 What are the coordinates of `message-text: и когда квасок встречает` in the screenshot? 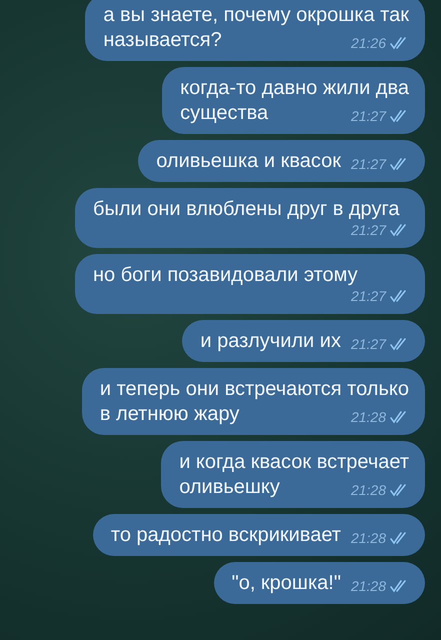 It's located at (294, 462).